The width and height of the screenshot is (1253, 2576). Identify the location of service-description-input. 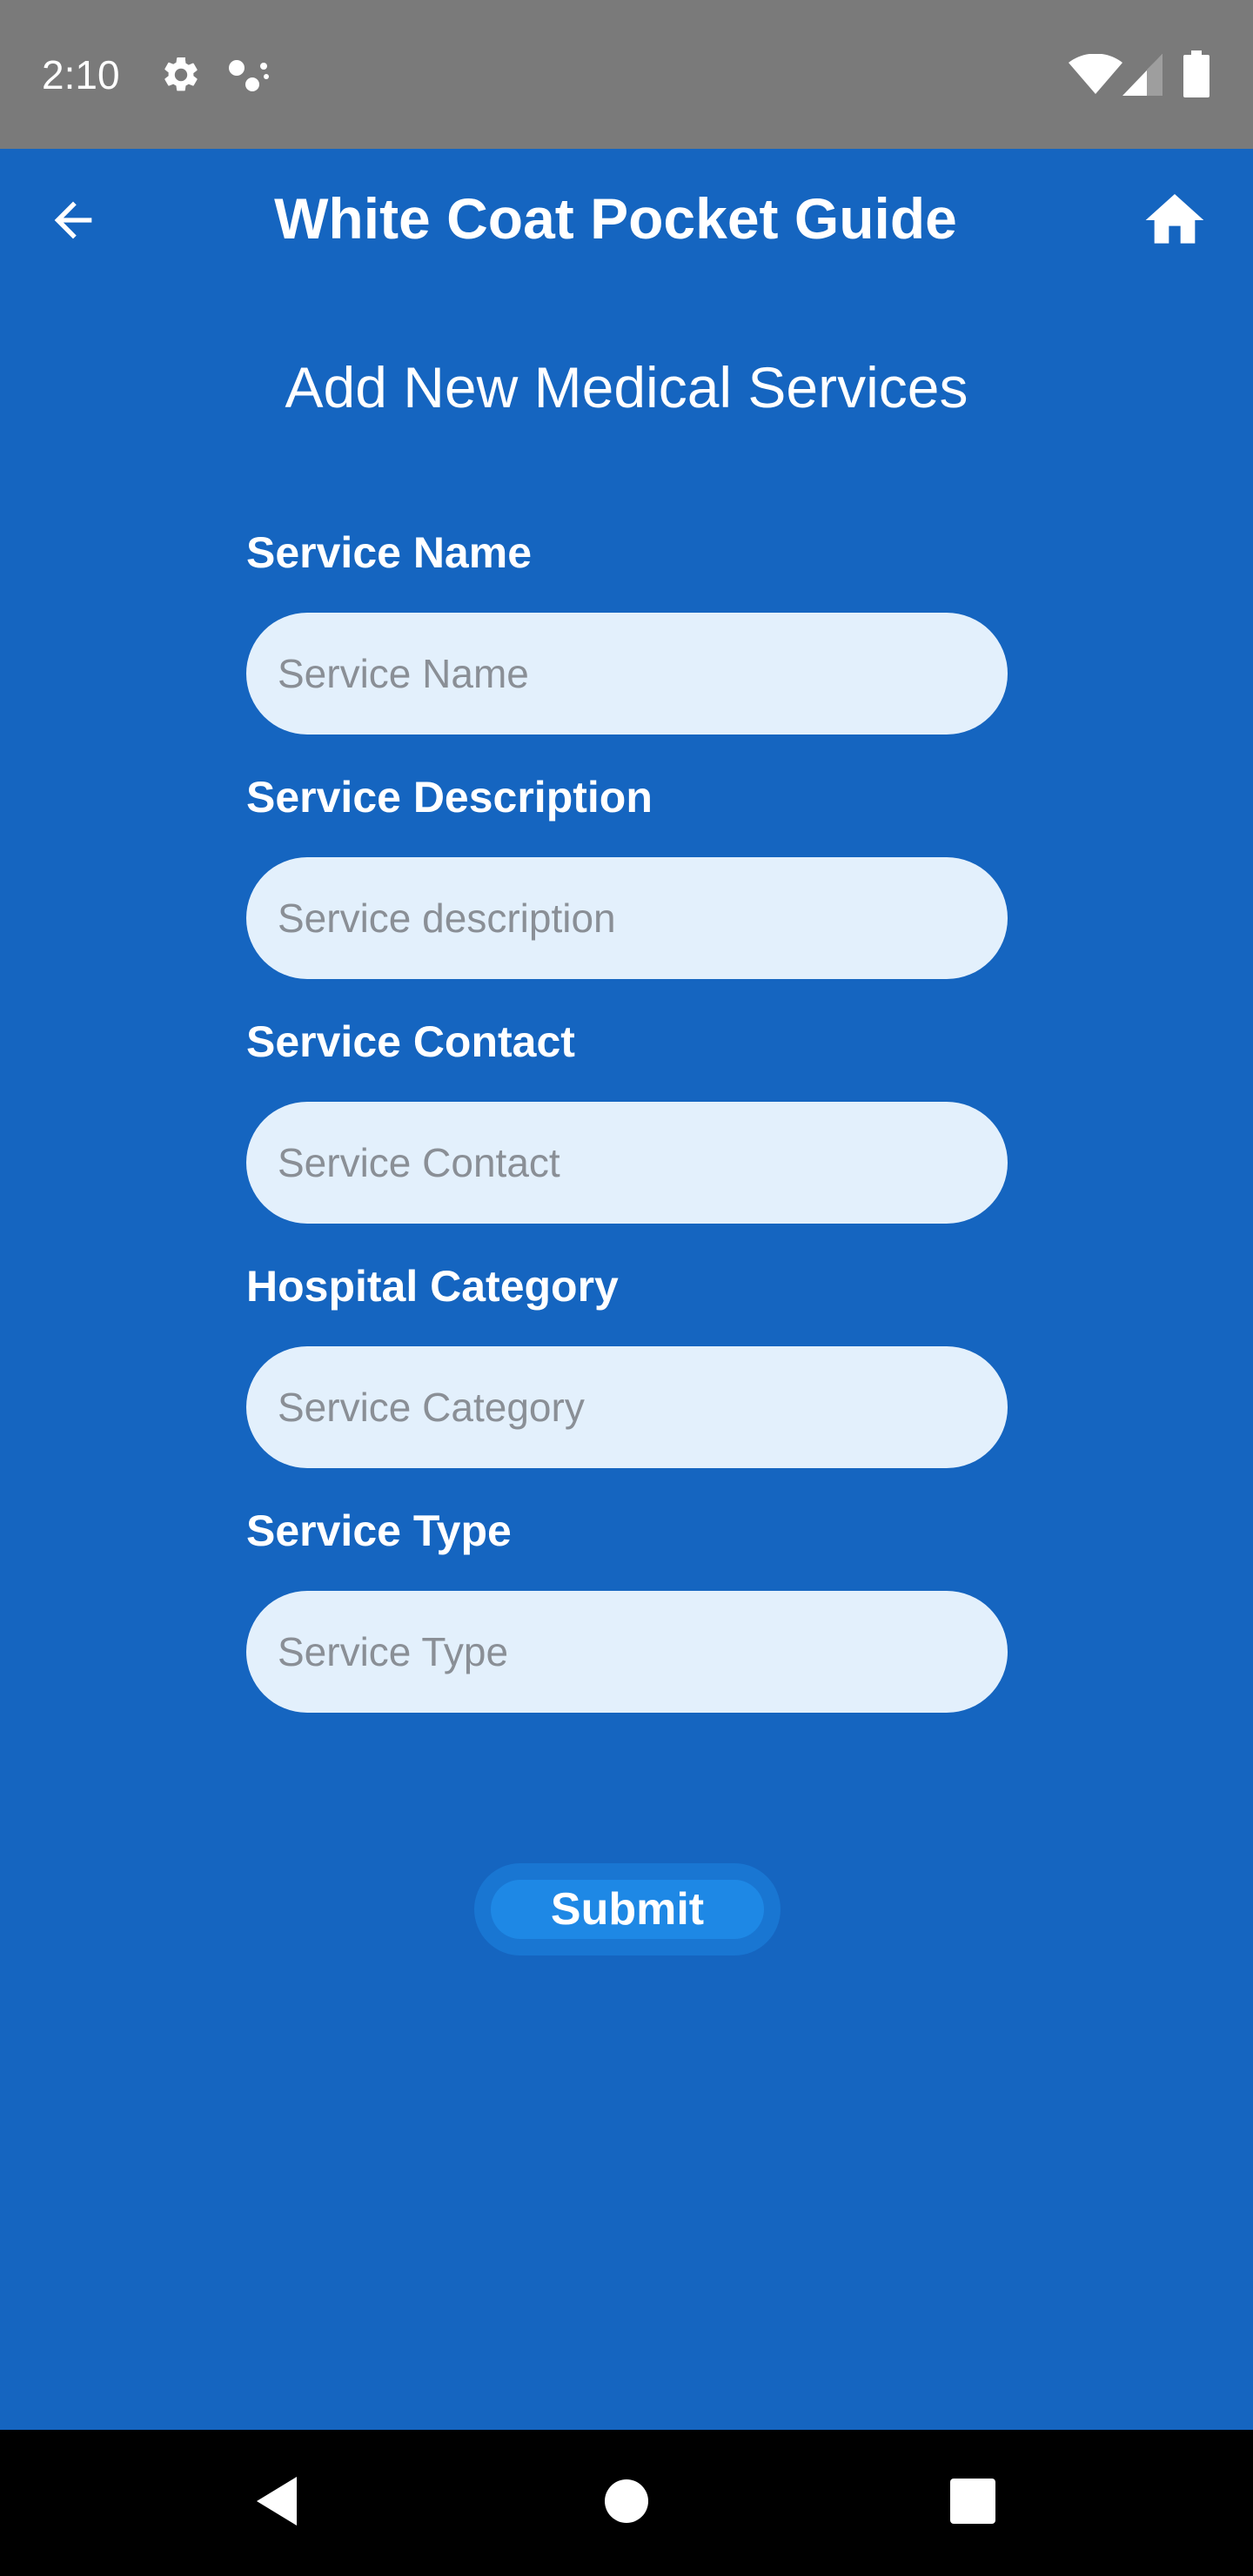
(627, 918).